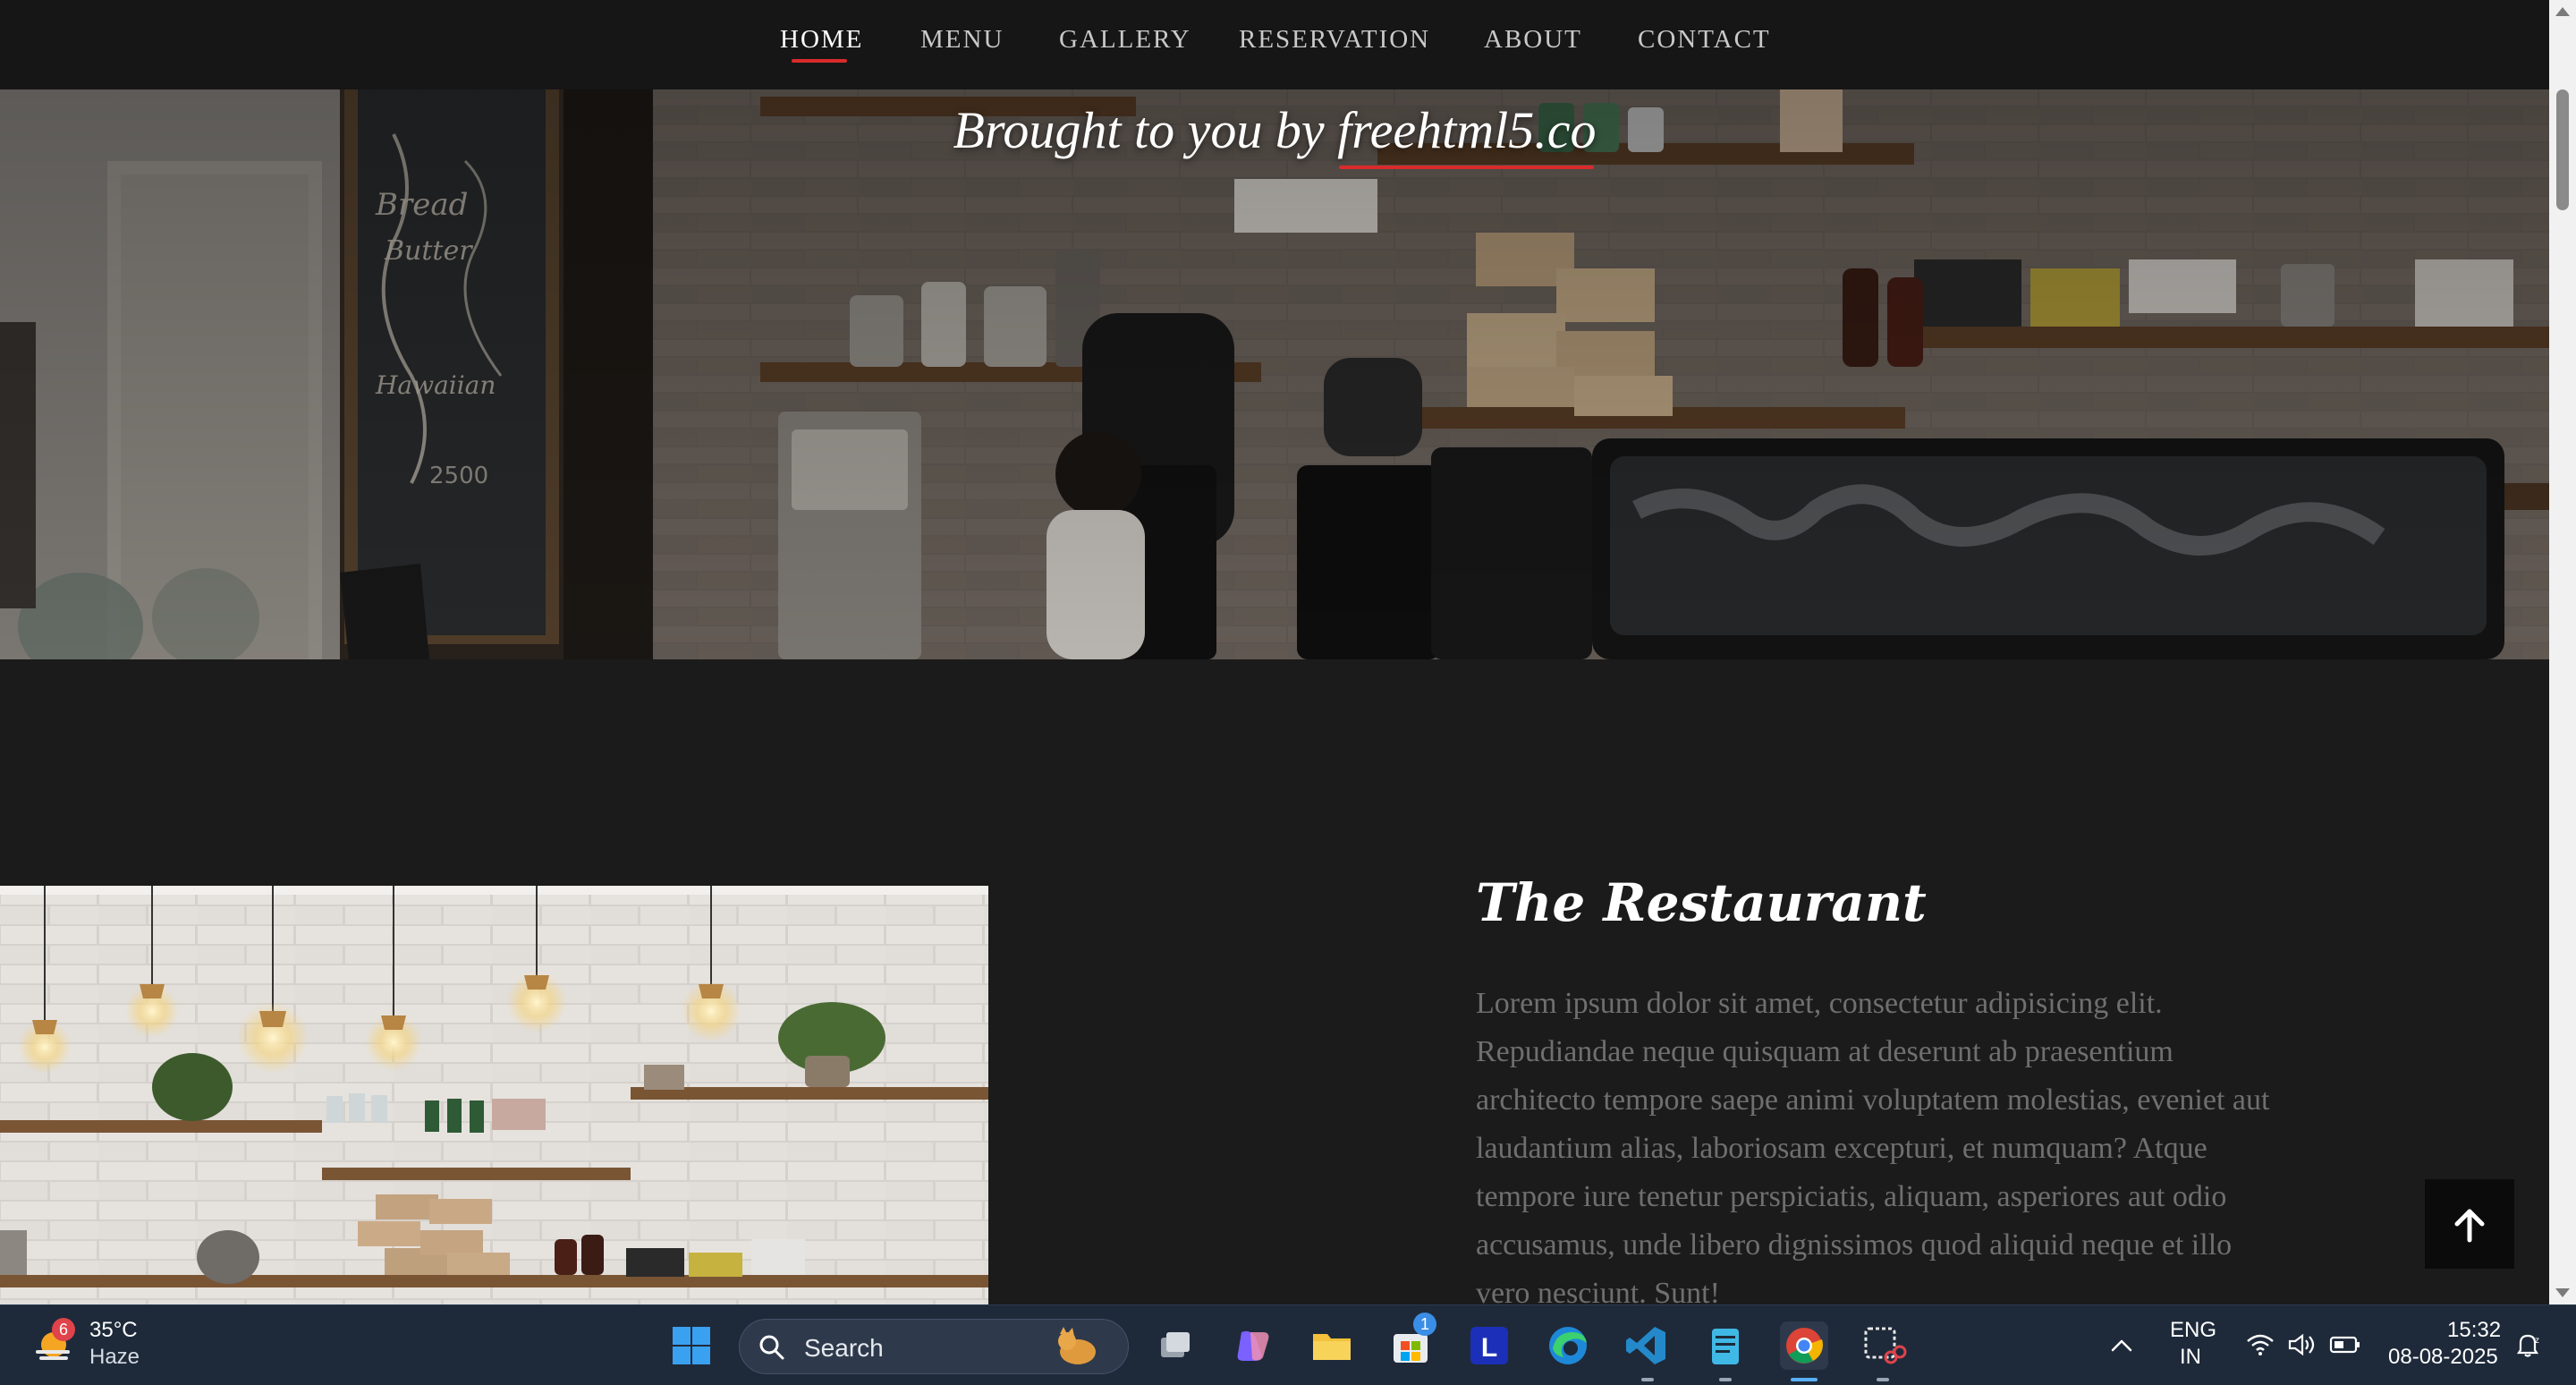 The height and width of the screenshot is (1385, 2576). What do you see at coordinates (1077, 1345) in the screenshot?
I see `search-highlight-cat-icon` at bounding box center [1077, 1345].